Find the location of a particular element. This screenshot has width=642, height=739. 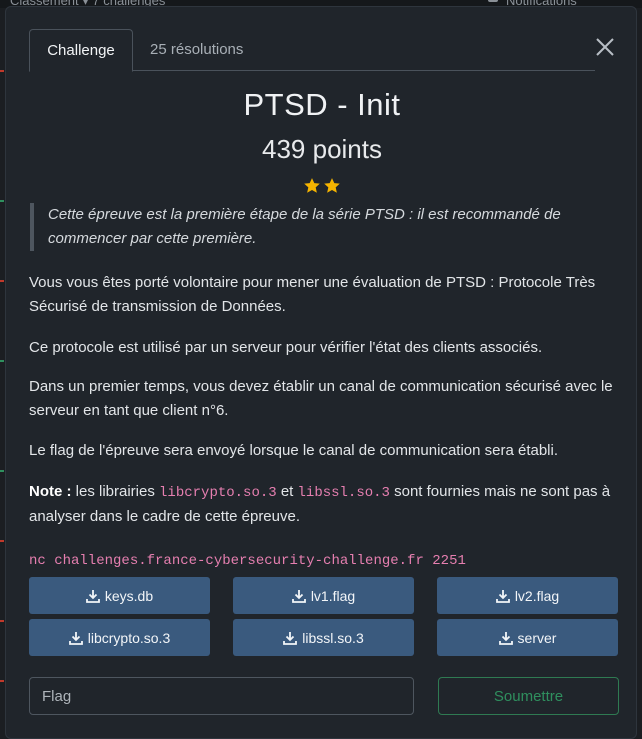

download-libssl-button: libssl.so.3 is located at coordinates (323, 637).